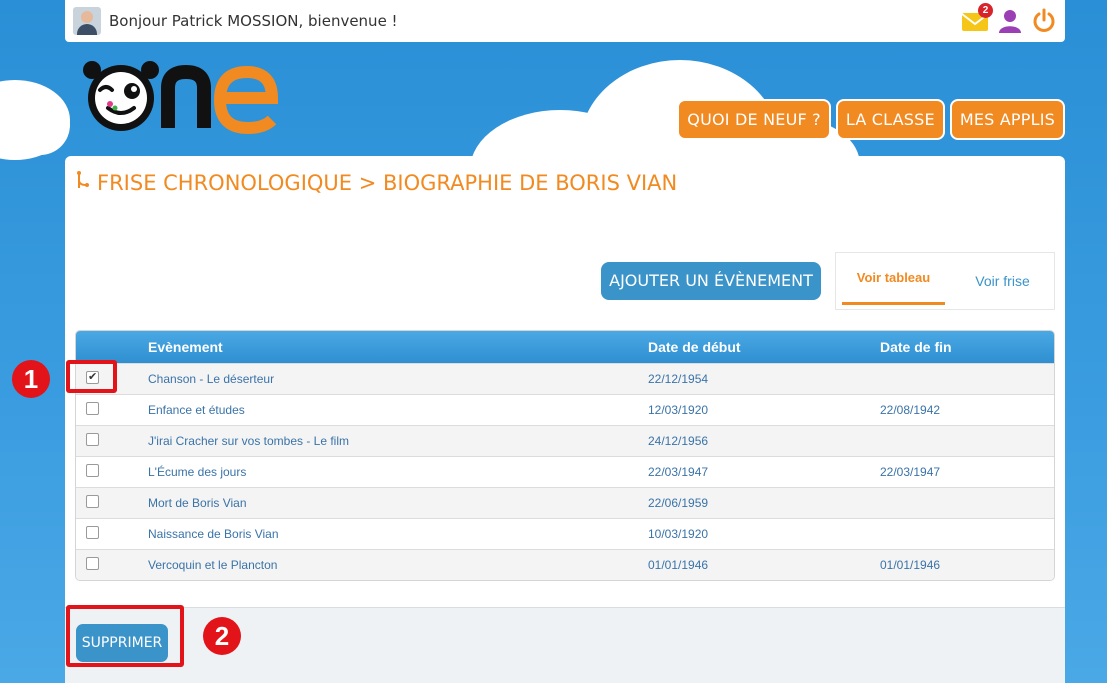 This screenshot has width=1107, height=683. What do you see at coordinates (890, 119) in the screenshot?
I see `nav-la-classe-button: LA CLASSE` at bounding box center [890, 119].